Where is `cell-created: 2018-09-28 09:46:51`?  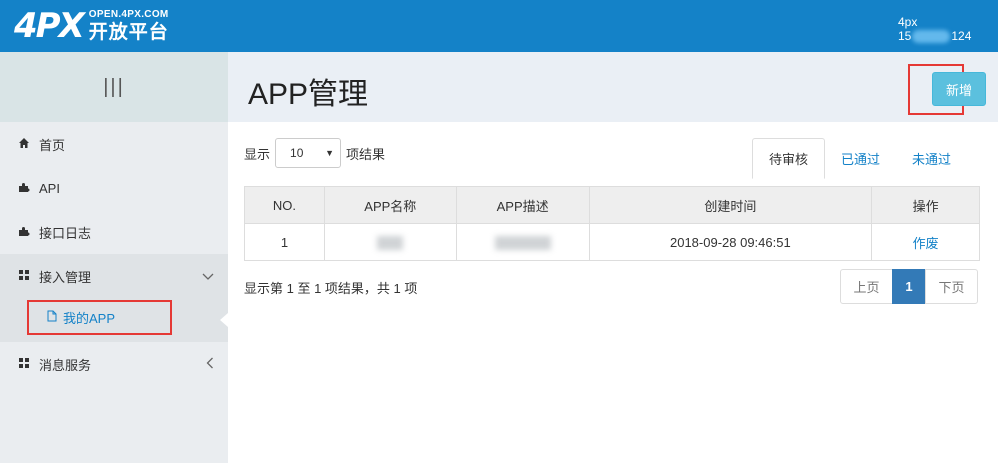
cell-created: 2018-09-28 09:46:51 is located at coordinates (730, 242).